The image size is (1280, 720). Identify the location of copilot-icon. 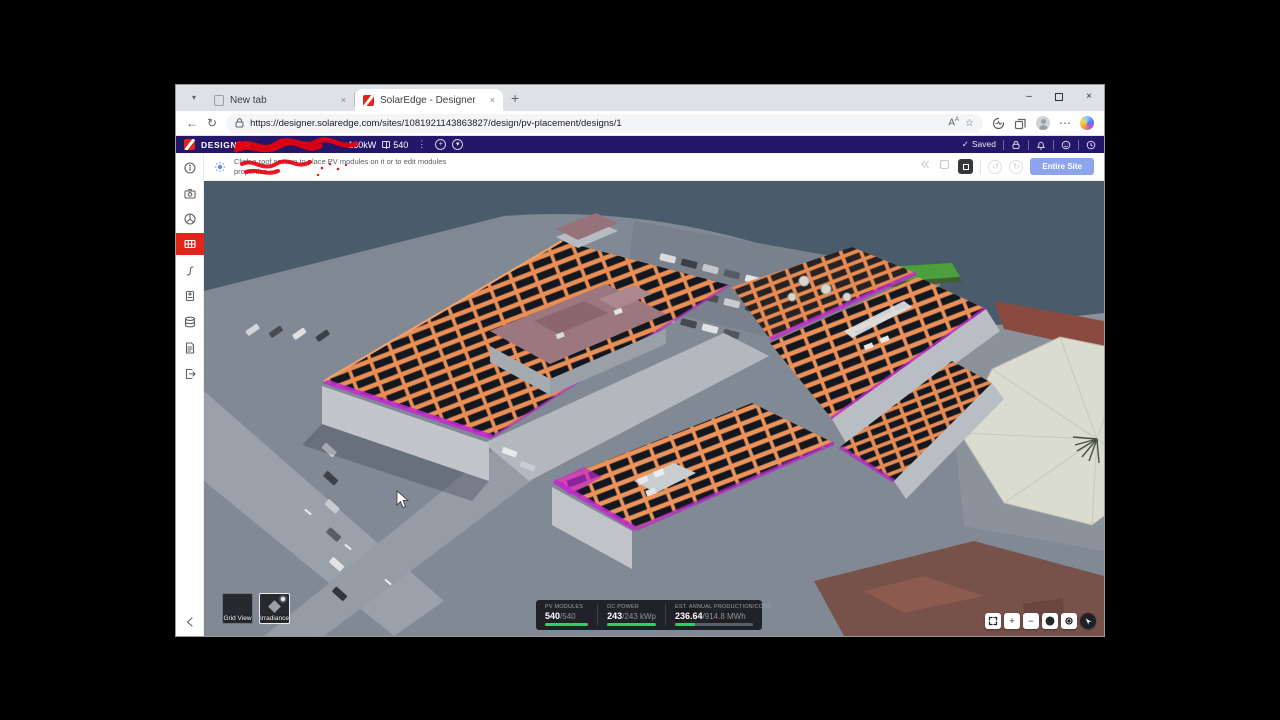
(1087, 123).